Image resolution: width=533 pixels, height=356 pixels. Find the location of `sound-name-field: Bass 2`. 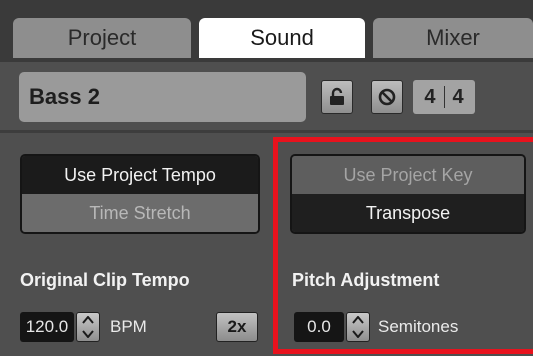

sound-name-field: Bass 2 is located at coordinates (162, 97).